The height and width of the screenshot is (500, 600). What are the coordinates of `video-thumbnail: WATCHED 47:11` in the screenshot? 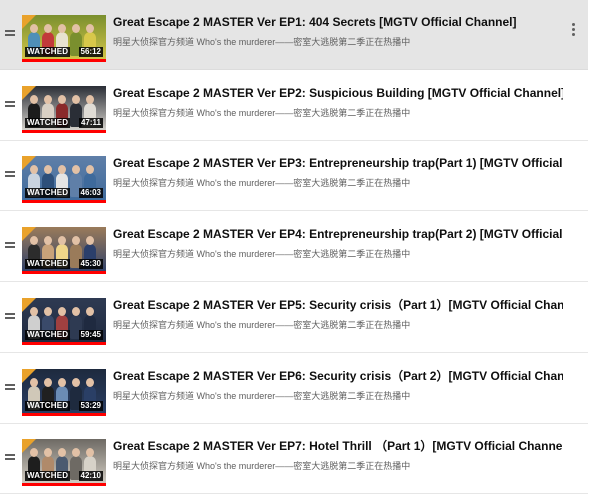 It's located at (64, 109).